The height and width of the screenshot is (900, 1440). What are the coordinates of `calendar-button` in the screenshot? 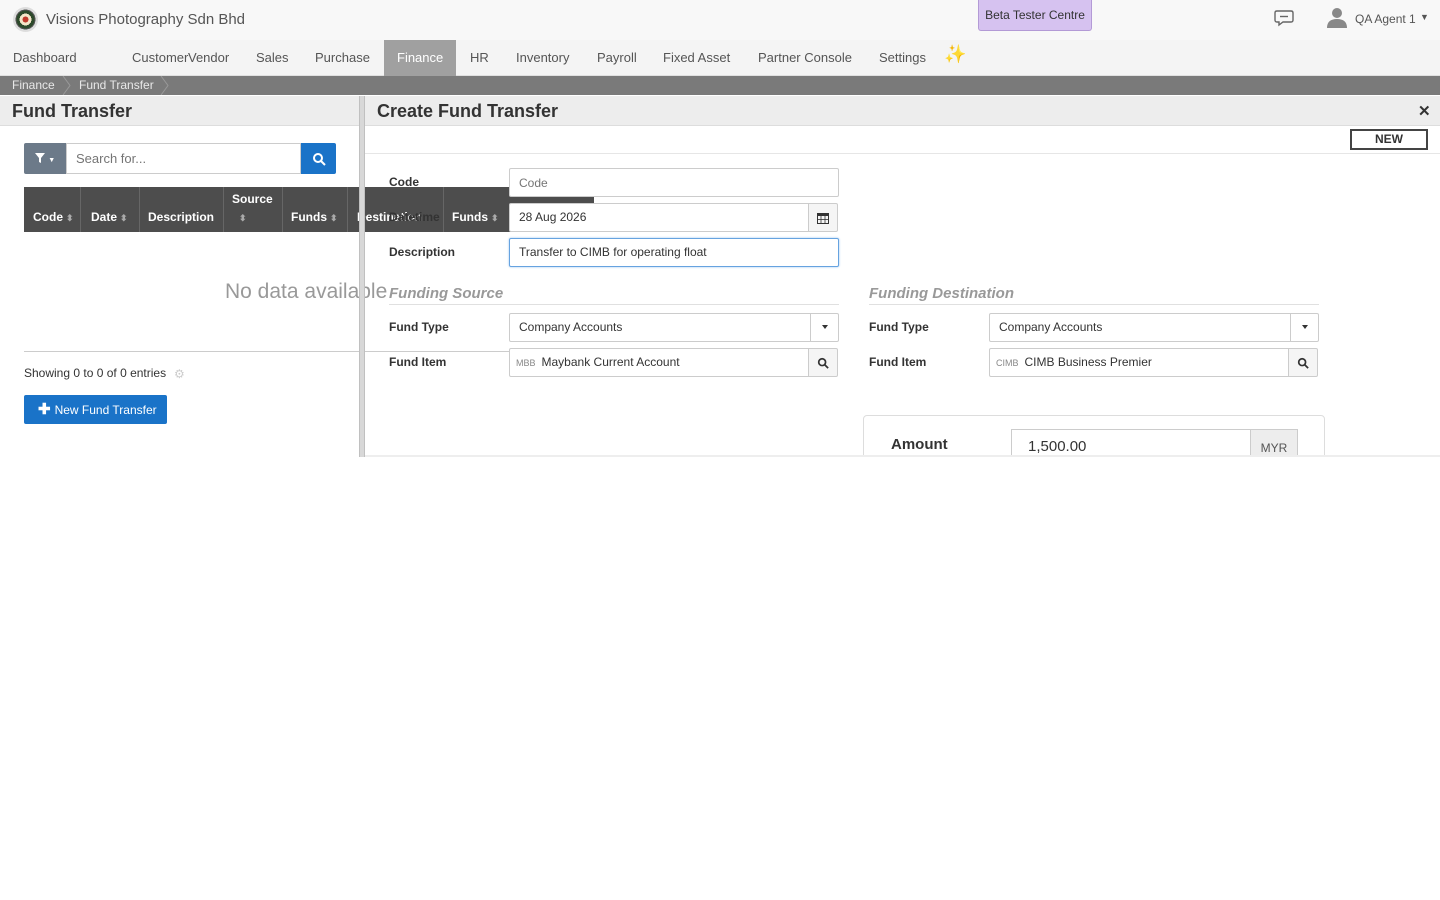 It's located at (823, 217).